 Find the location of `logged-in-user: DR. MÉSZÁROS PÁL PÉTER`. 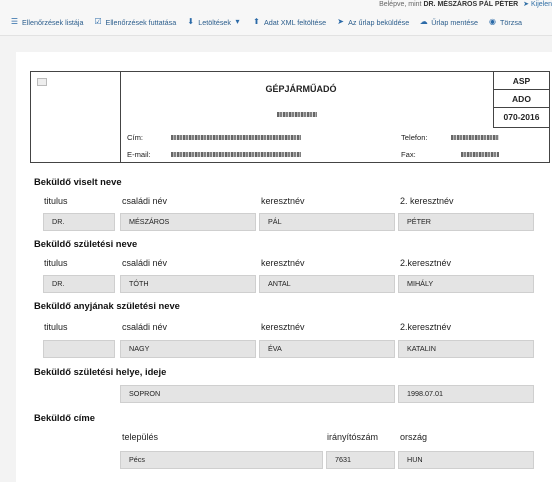

logged-in-user: DR. MÉSZÁROS PÁL PÉTER is located at coordinates (471, 4).